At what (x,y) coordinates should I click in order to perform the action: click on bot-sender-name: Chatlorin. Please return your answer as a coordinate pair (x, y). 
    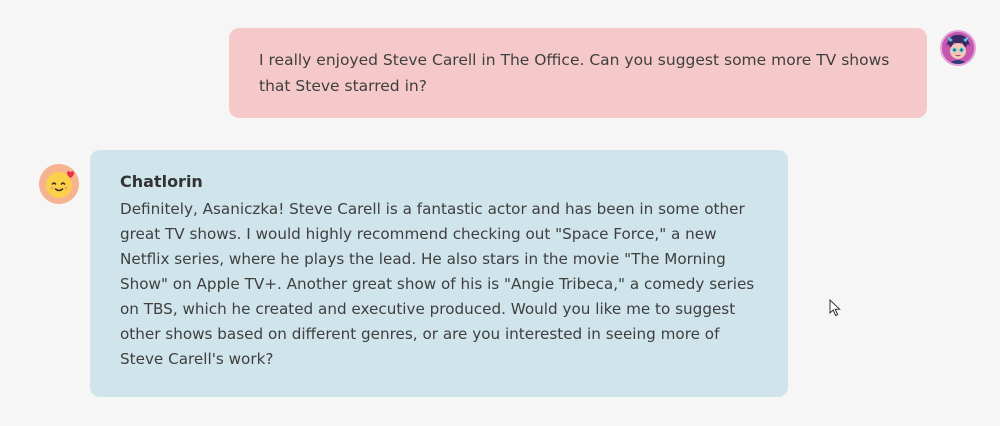
    Looking at the image, I should click on (161, 181).